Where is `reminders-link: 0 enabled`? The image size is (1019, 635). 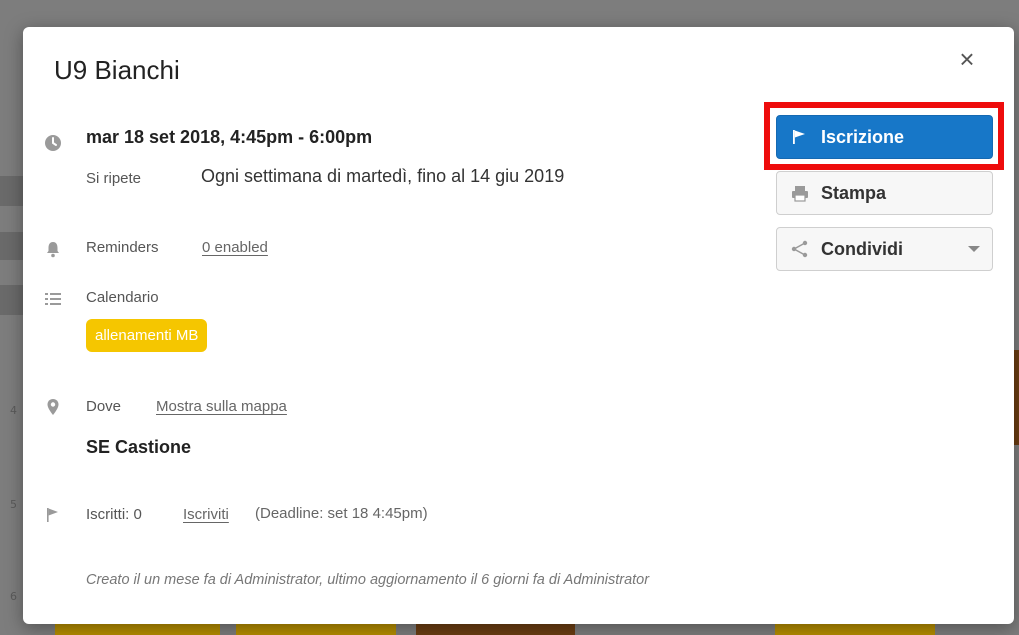 reminders-link: 0 enabled is located at coordinates (235, 247).